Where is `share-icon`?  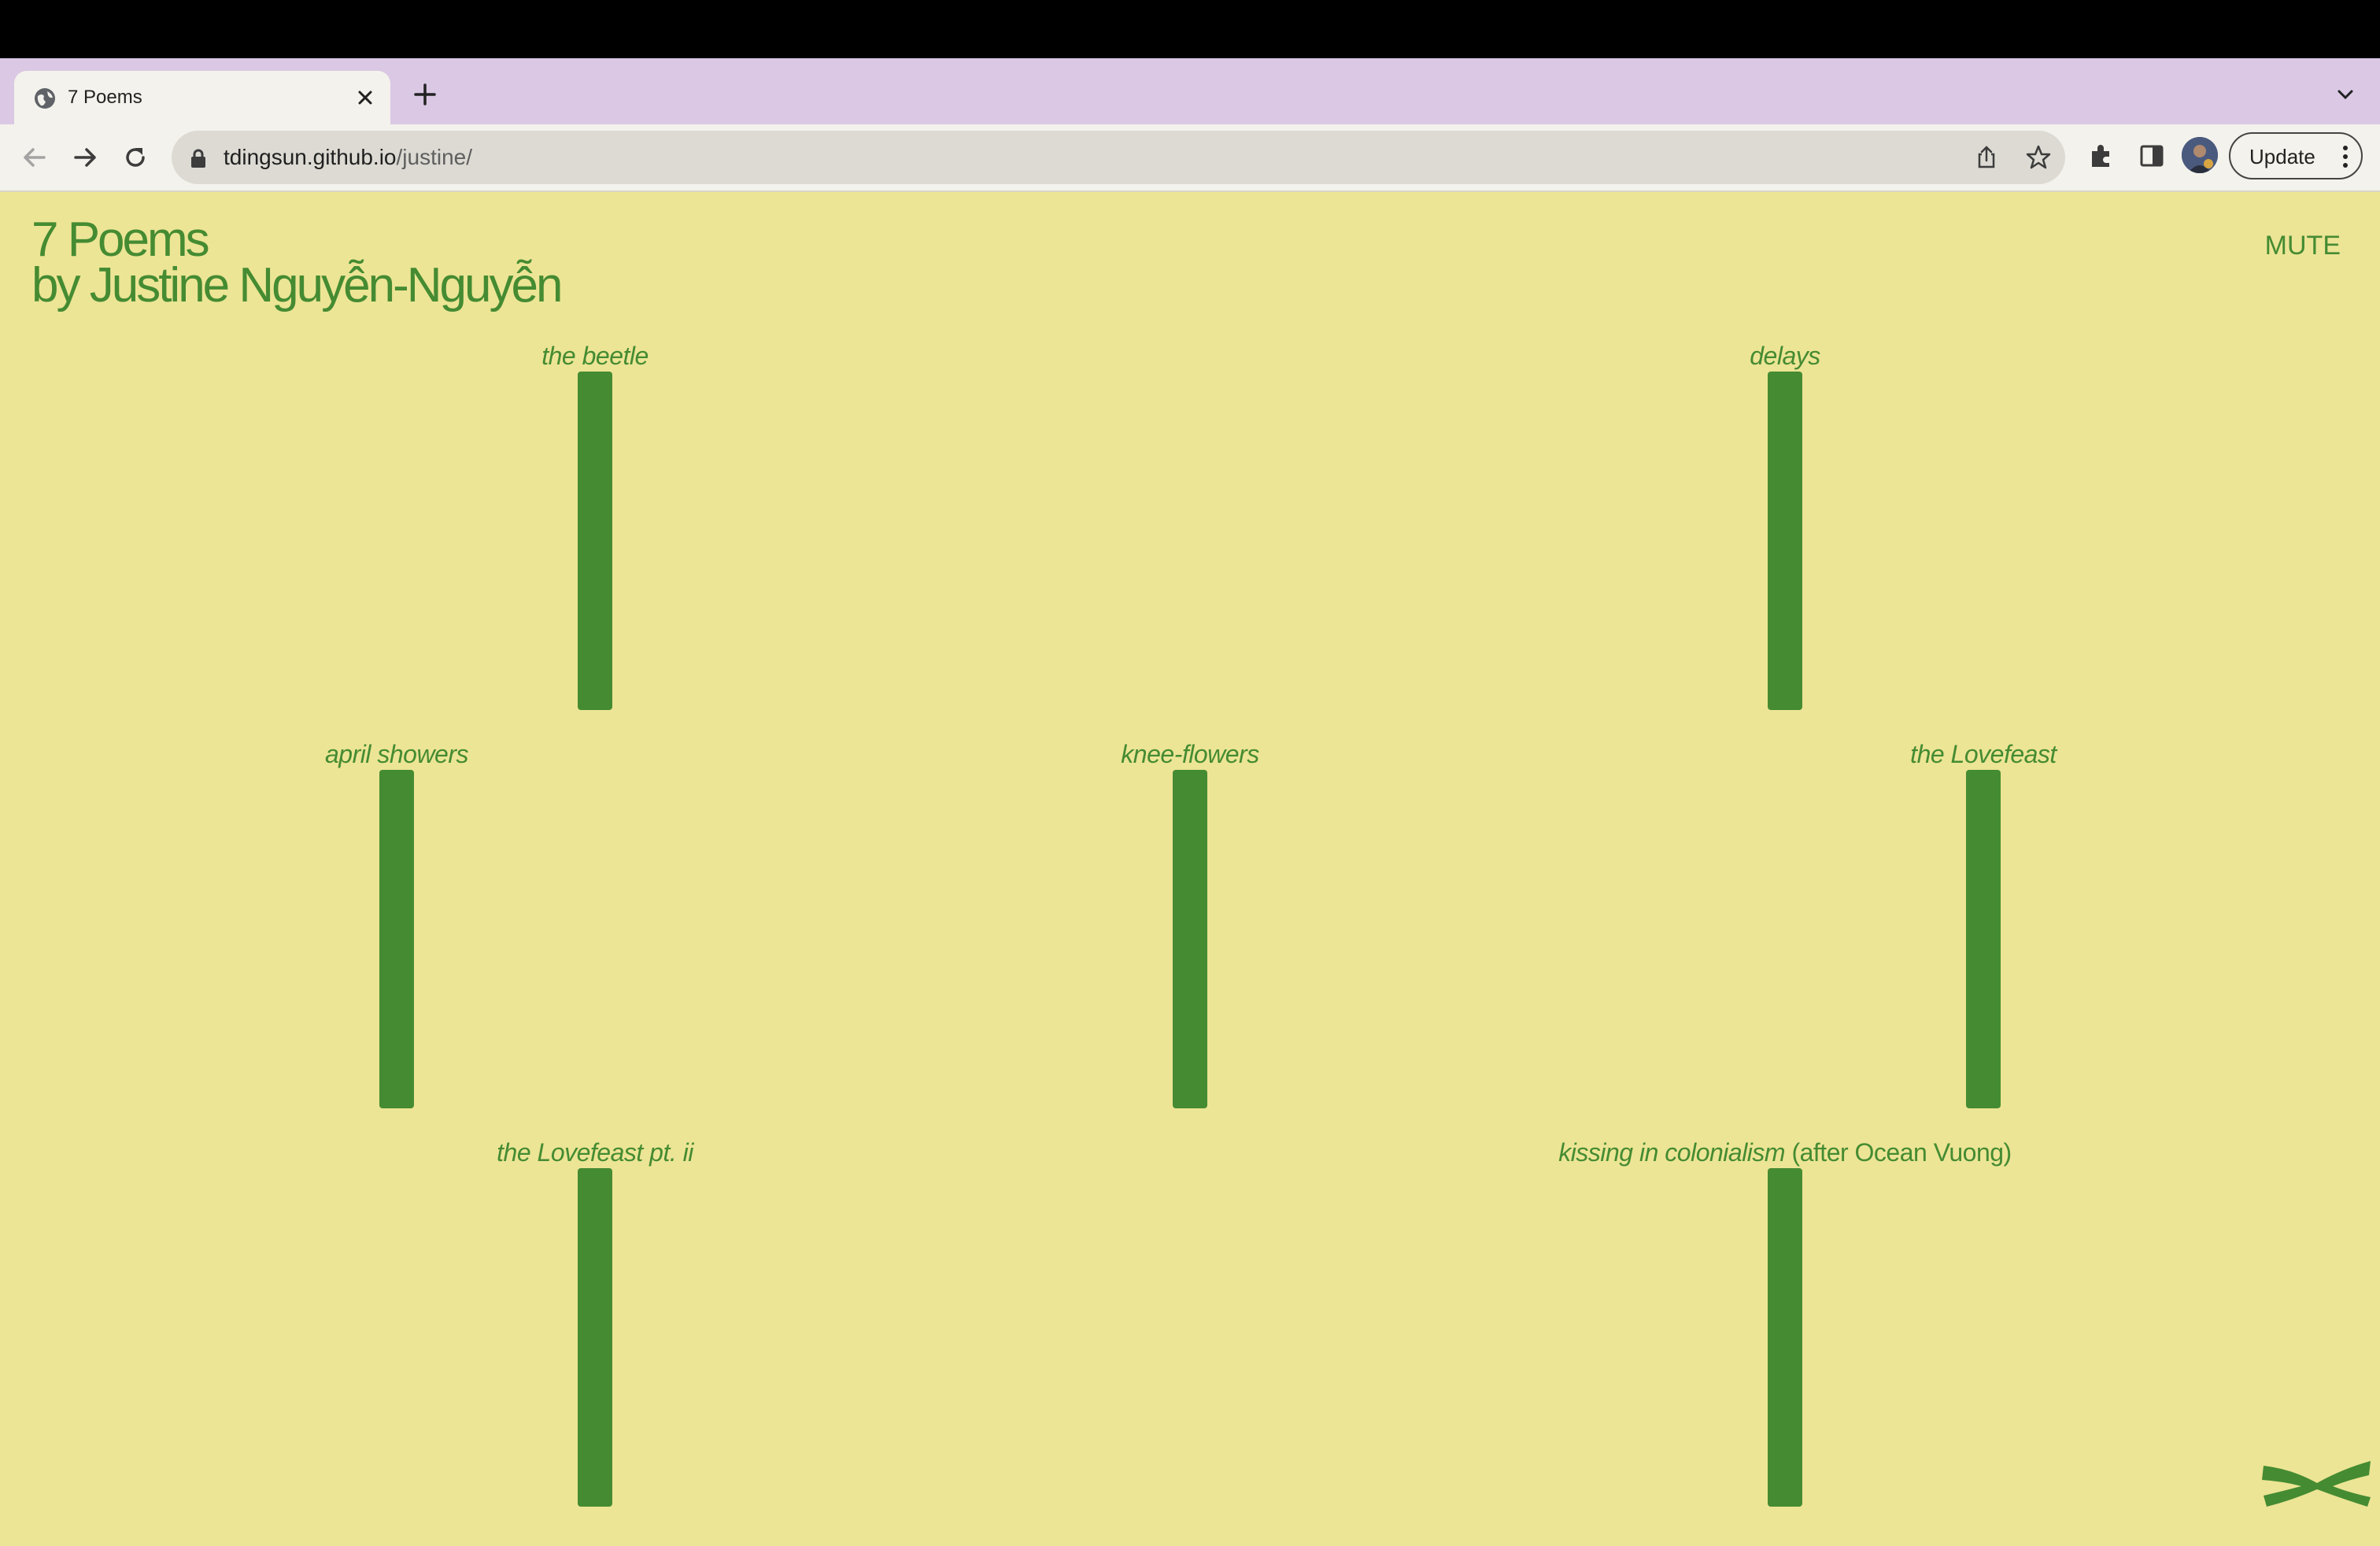 share-icon is located at coordinates (1987, 157).